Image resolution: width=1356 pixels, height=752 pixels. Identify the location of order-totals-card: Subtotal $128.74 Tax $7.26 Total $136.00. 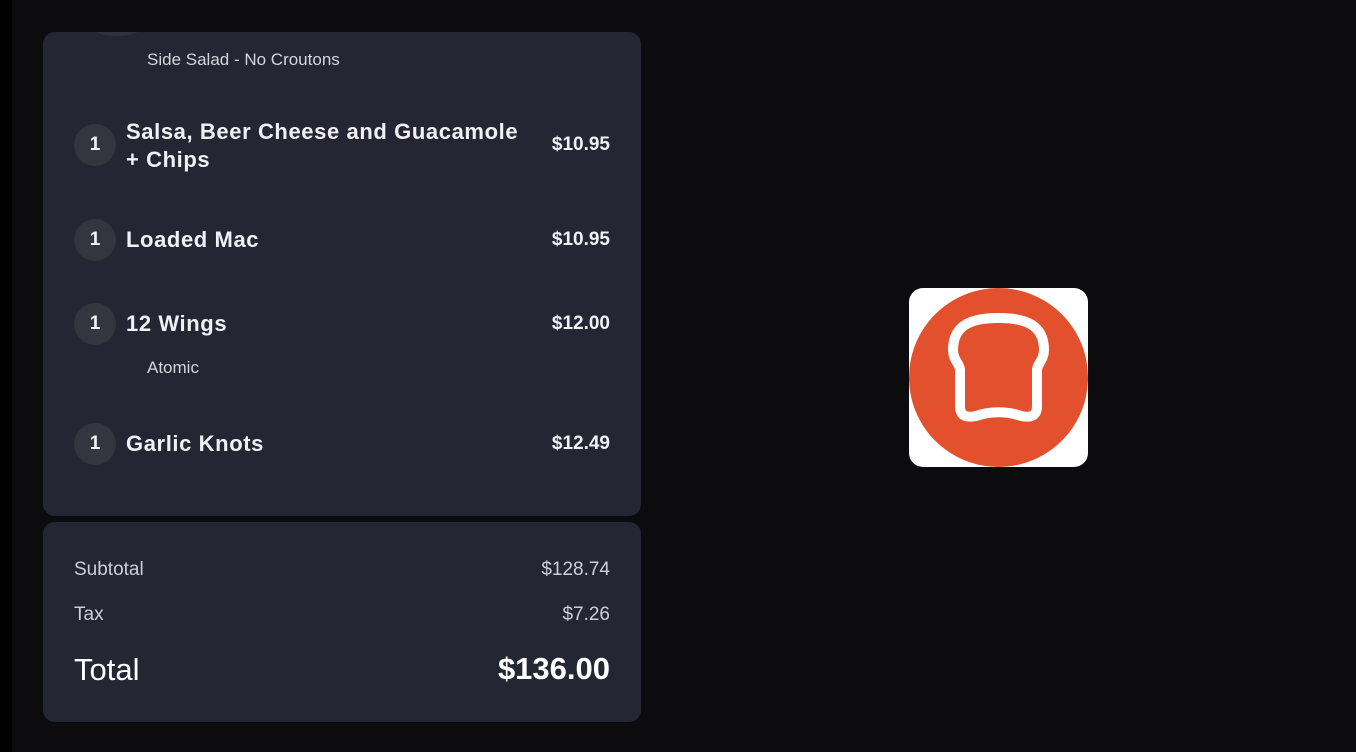
(342, 622).